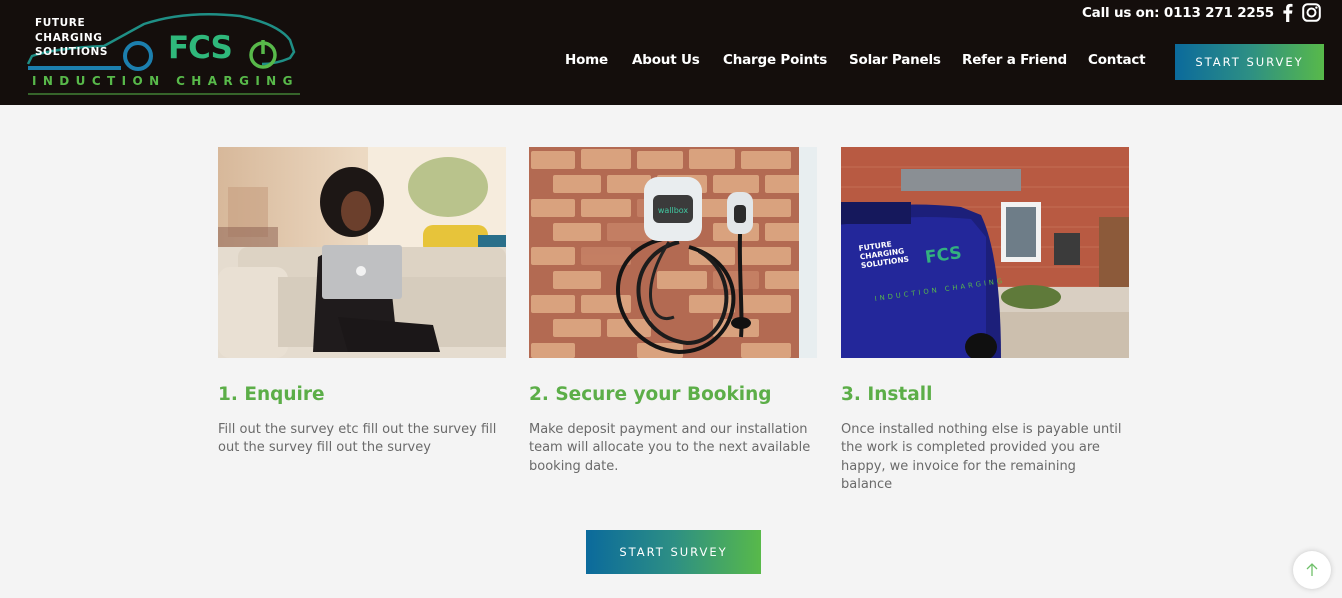  What do you see at coordinates (673, 210) in the screenshot?
I see `charger-brand-label: wallbox` at bounding box center [673, 210].